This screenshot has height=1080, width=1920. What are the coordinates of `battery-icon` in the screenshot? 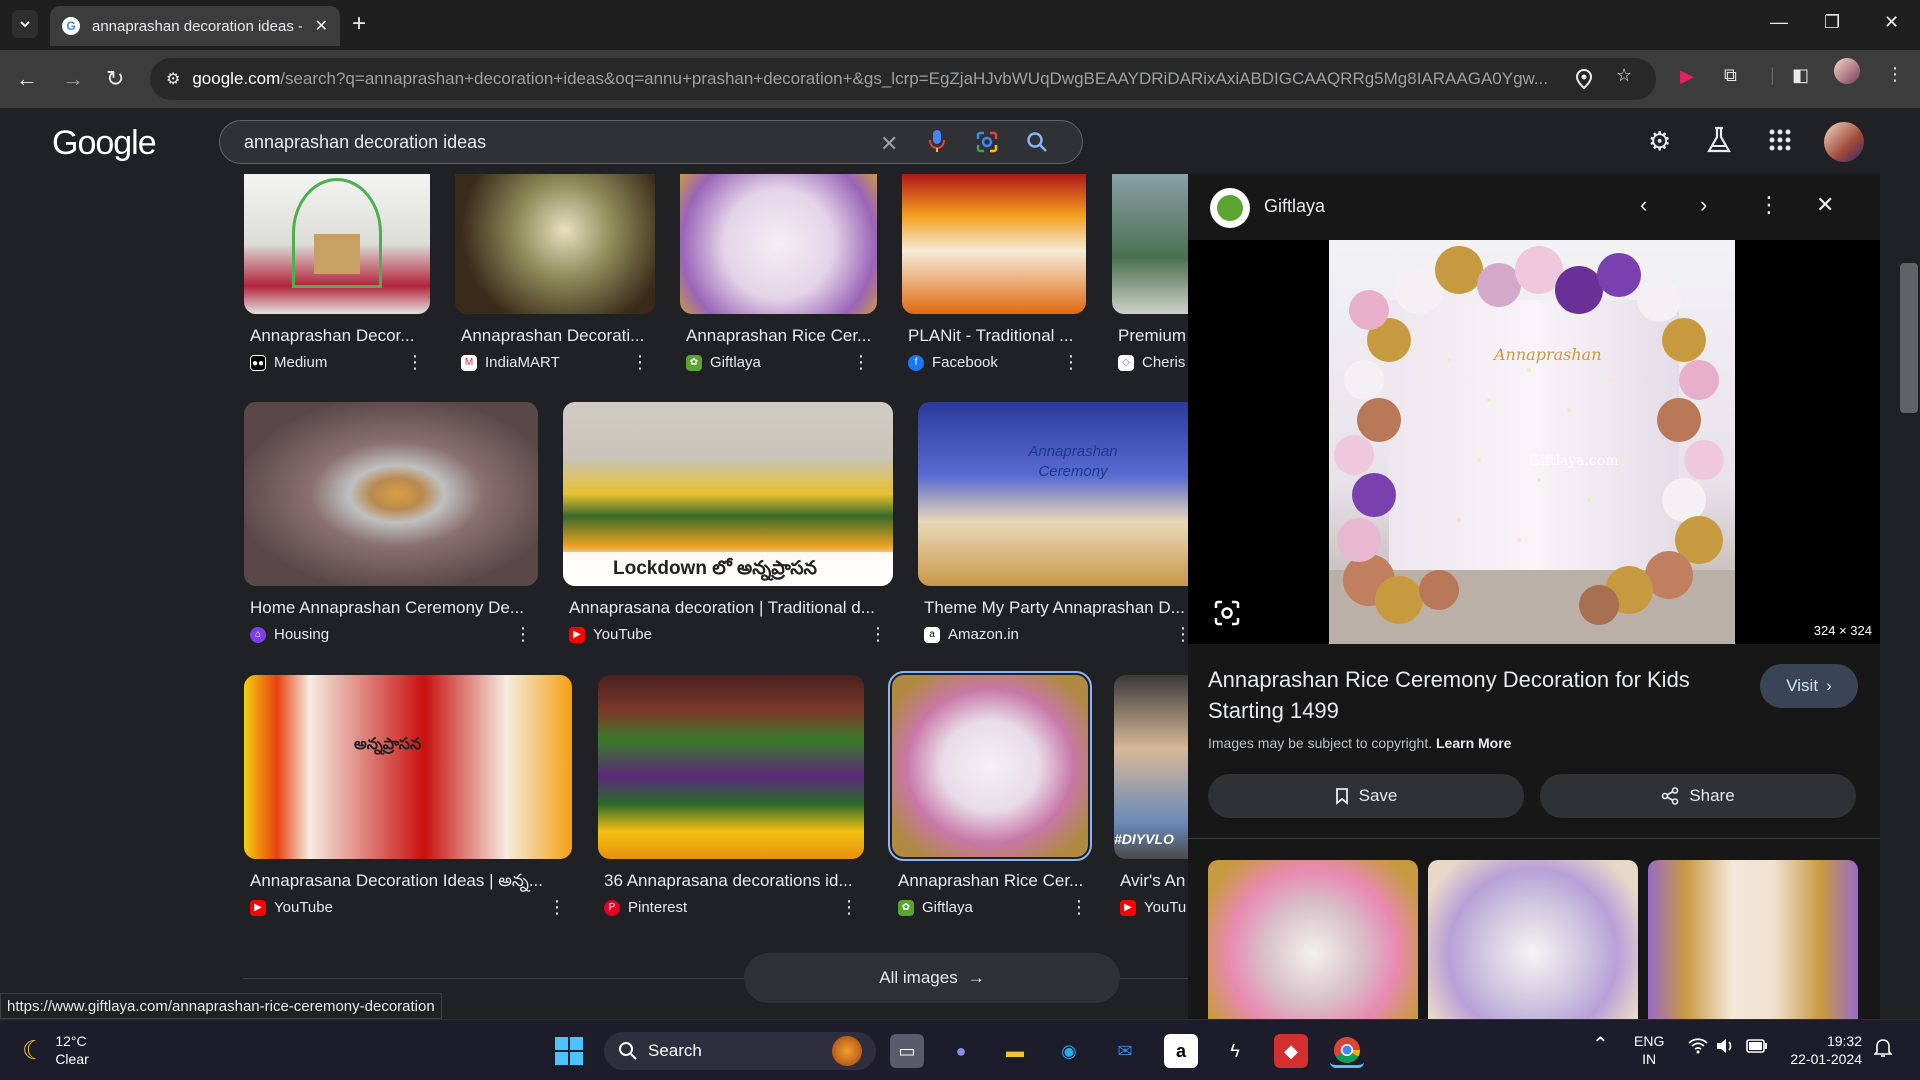 It's located at (1757, 1048).